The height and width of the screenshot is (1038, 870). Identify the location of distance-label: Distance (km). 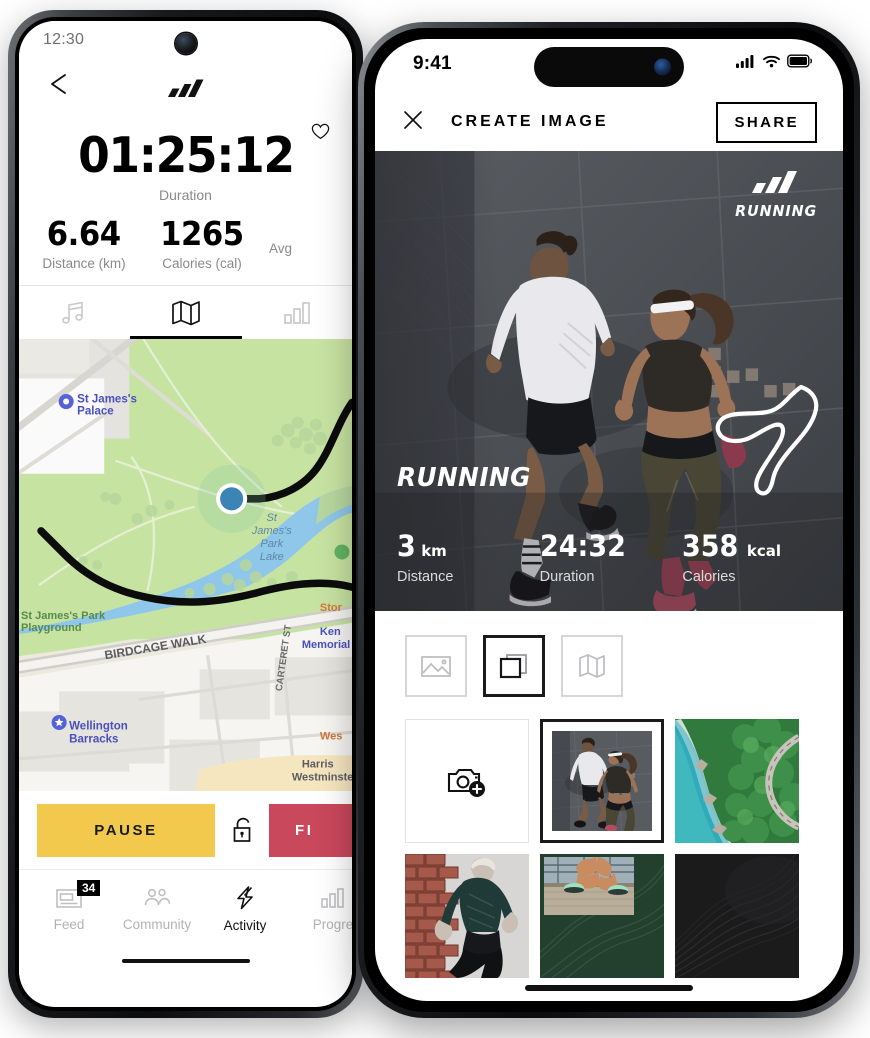
(84, 263).